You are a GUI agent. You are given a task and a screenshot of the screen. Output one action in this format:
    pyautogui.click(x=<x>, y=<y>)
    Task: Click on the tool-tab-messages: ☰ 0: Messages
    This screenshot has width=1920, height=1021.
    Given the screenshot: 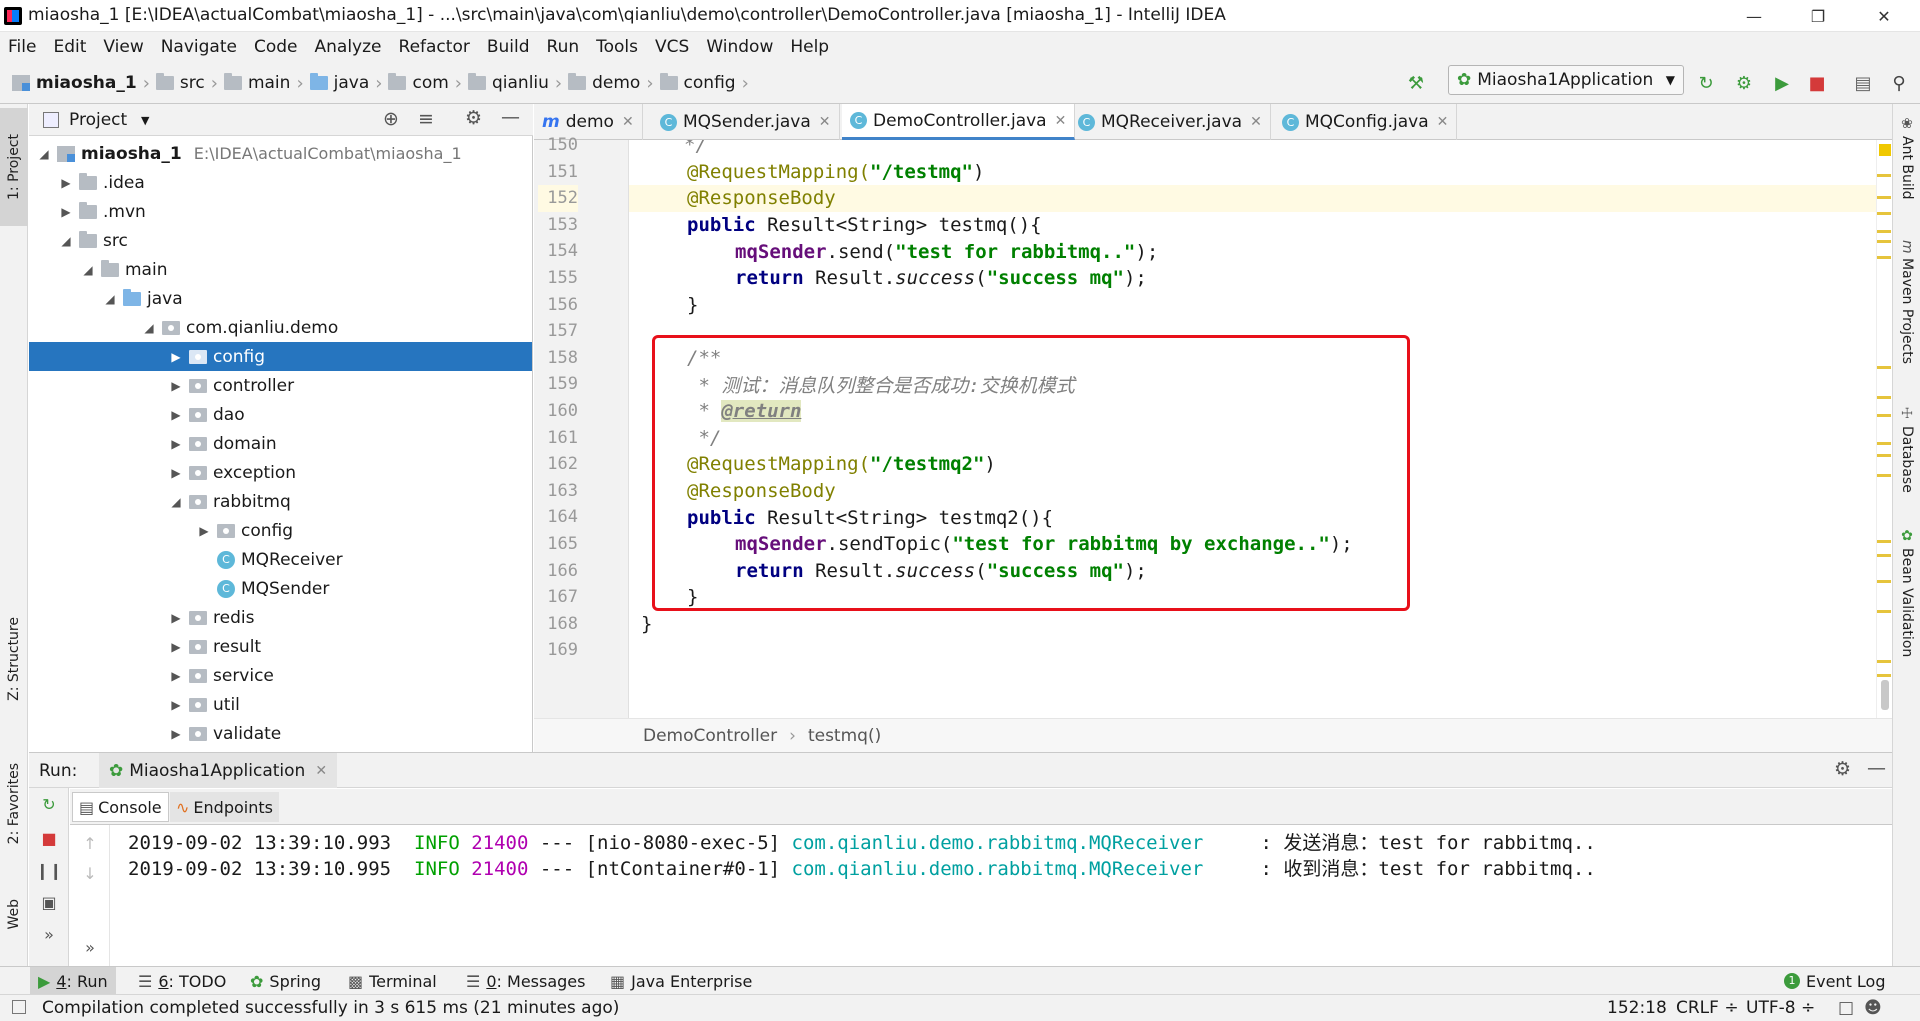 What is the action you would take?
    pyautogui.click(x=525, y=981)
    